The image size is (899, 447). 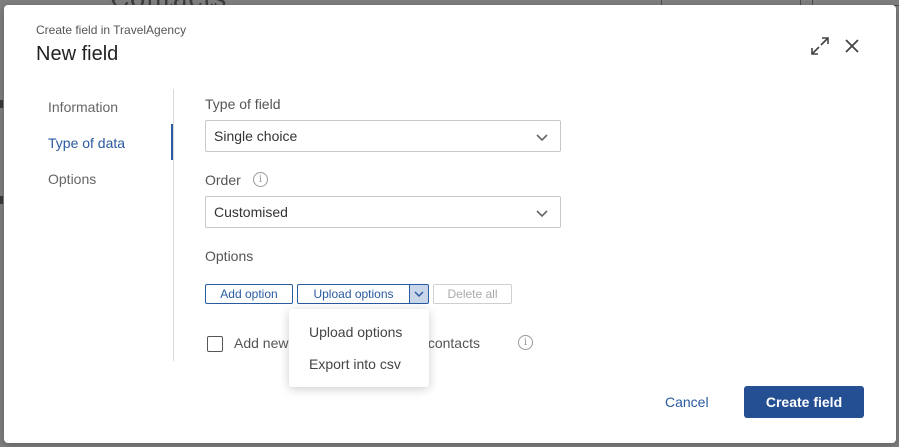 I want to click on expand-icon, so click(x=820, y=46).